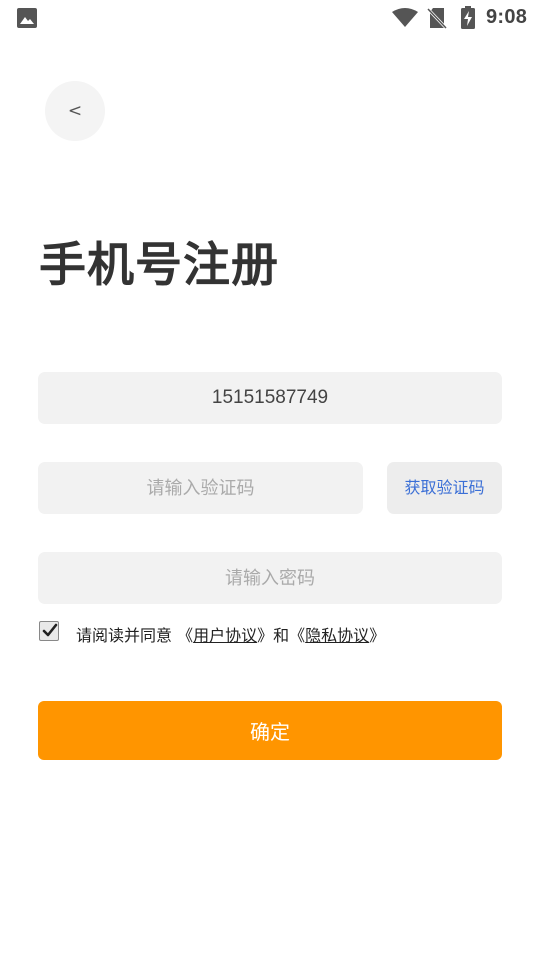 The height and width of the screenshot is (960, 540). What do you see at coordinates (444, 488) in the screenshot?
I see `get-code-button: 获取验证码` at bounding box center [444, 488].